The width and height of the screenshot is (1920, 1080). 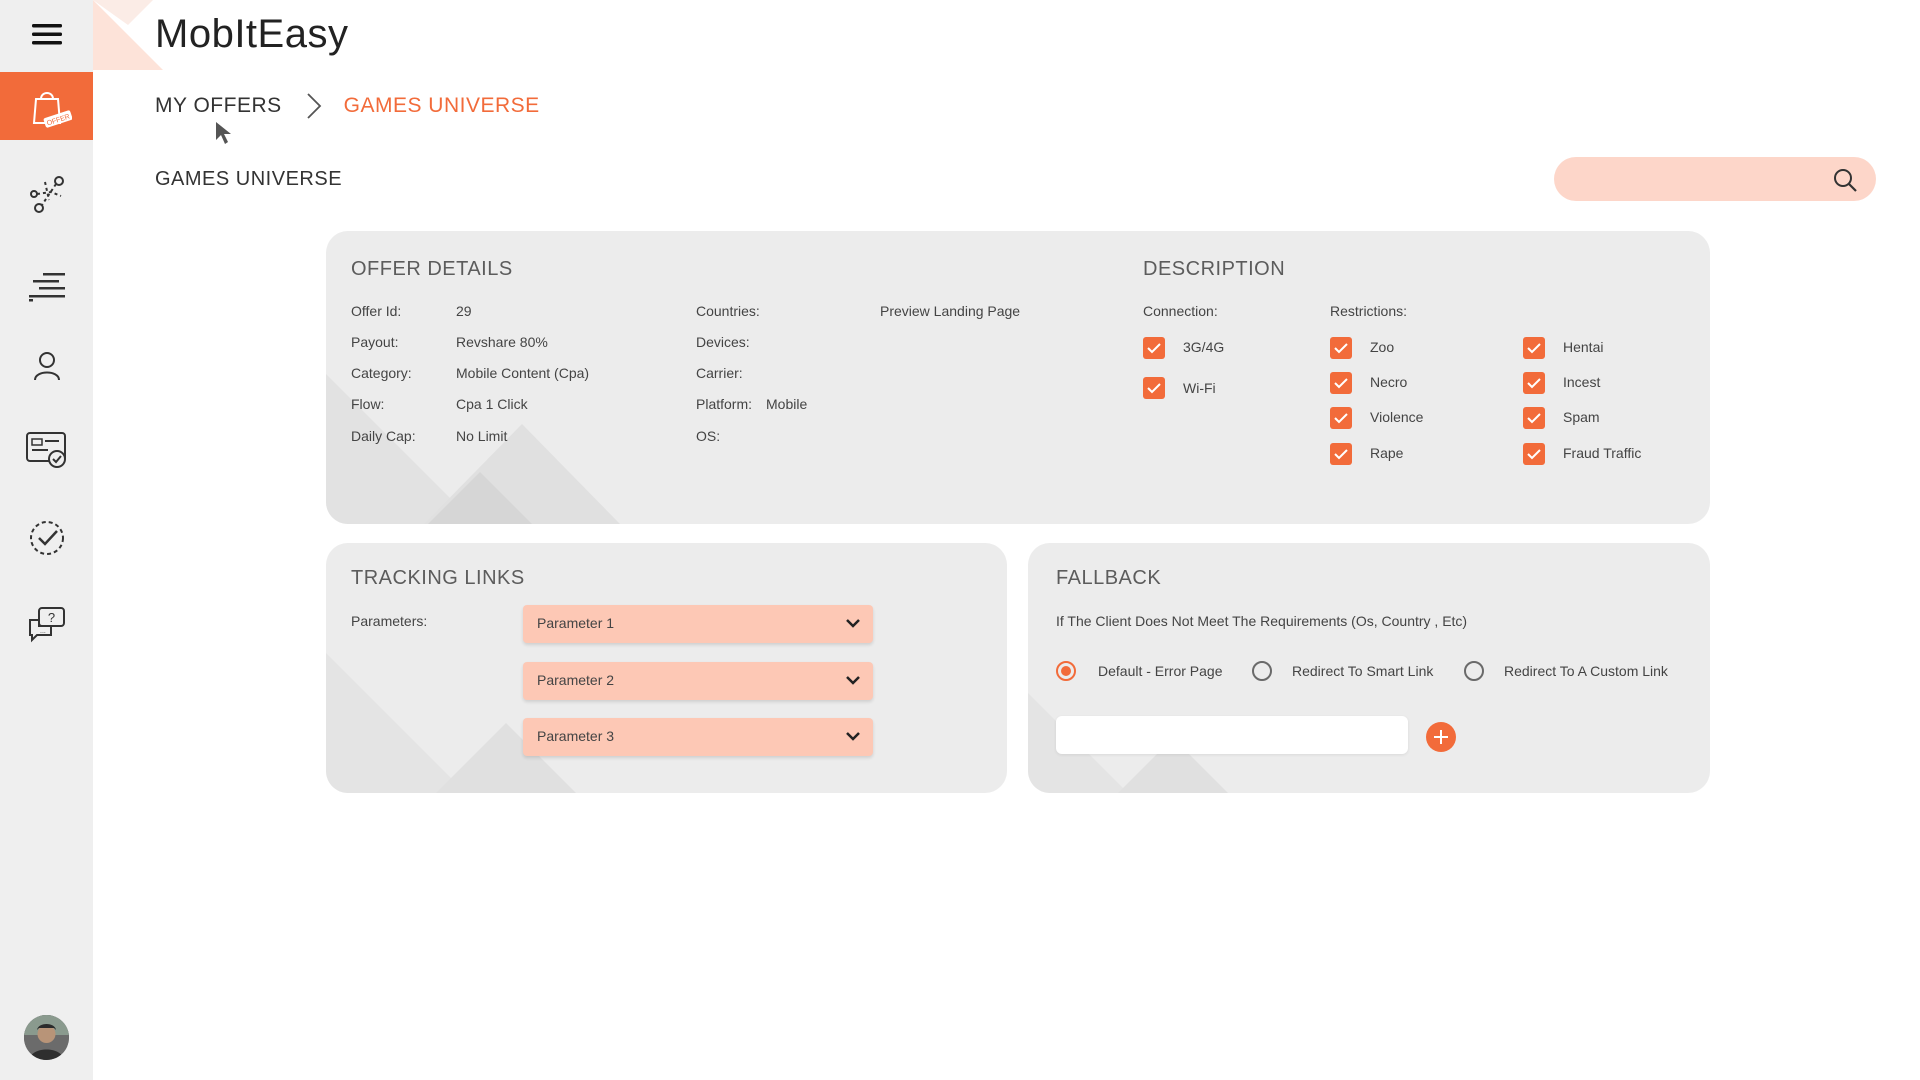 I want to click on bars-icon, so click(x=46, y=287).